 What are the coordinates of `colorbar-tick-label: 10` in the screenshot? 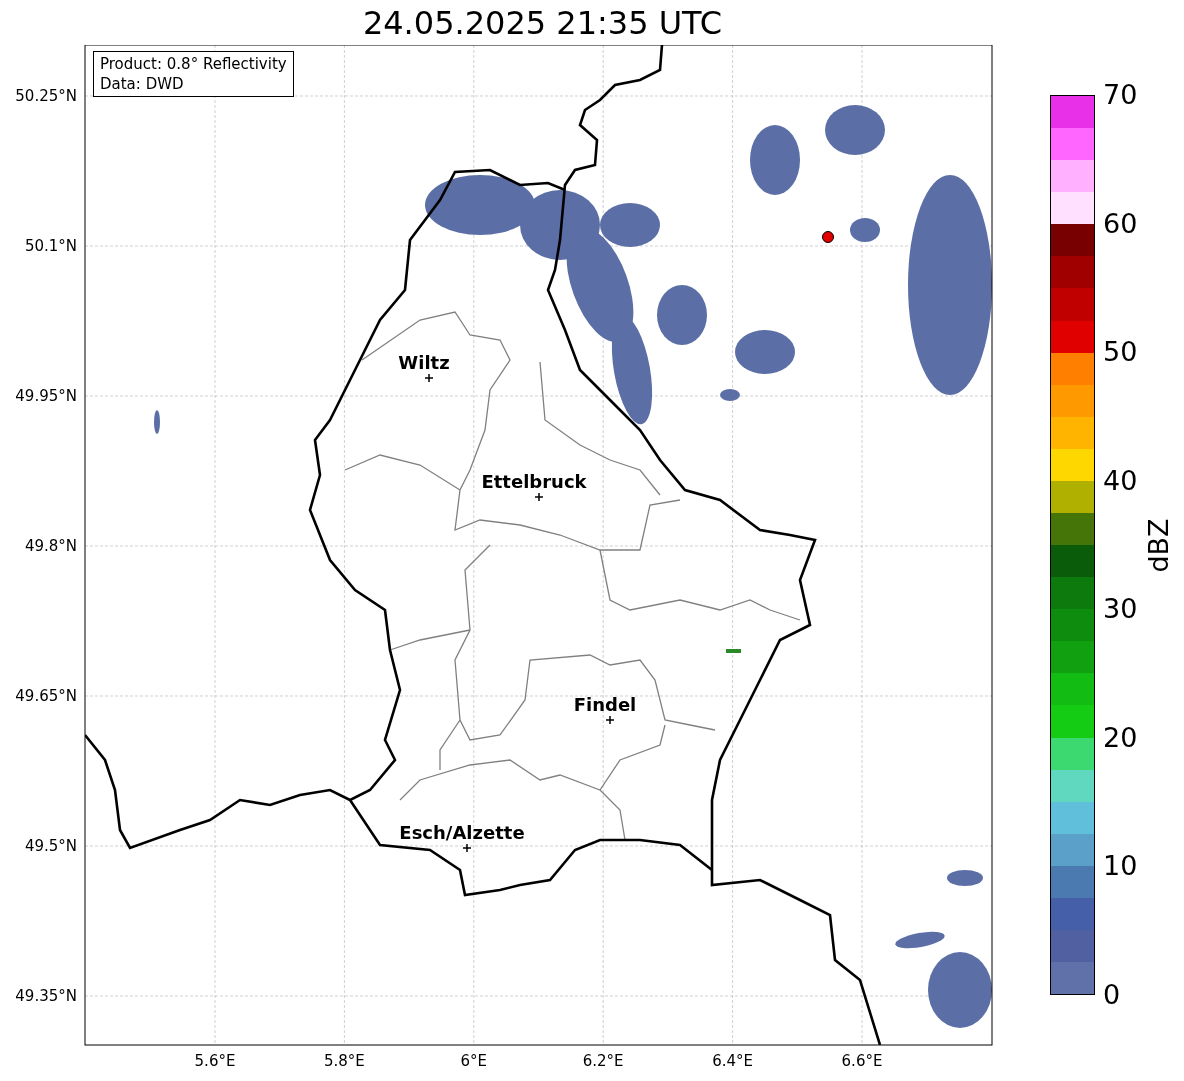 It's located at (1120, 866).